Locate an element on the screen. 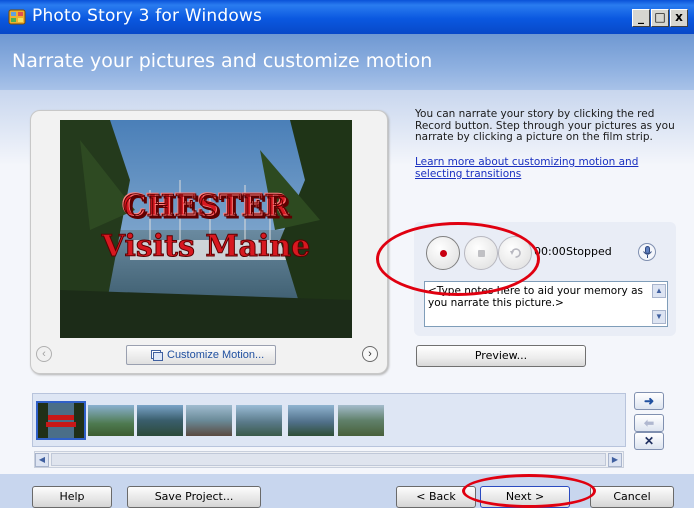  notes-scroll-down-button: ▼ is located at coordinates (659, 317).